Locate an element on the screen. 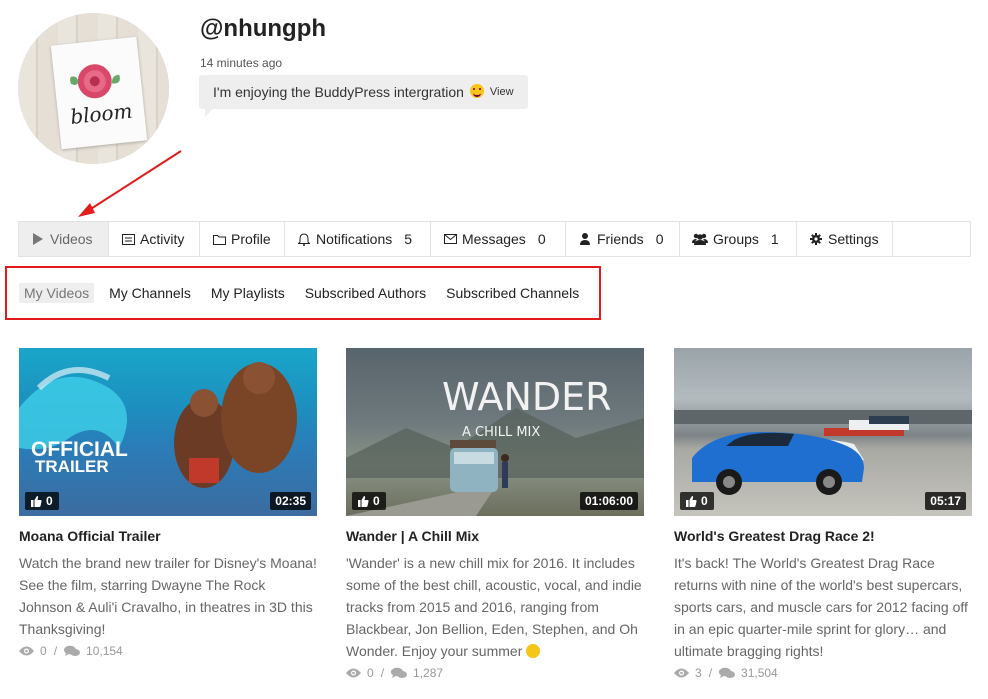 This screenshot has height=699, width=988. tab-label: Profile is located at coordinates (251, 239).